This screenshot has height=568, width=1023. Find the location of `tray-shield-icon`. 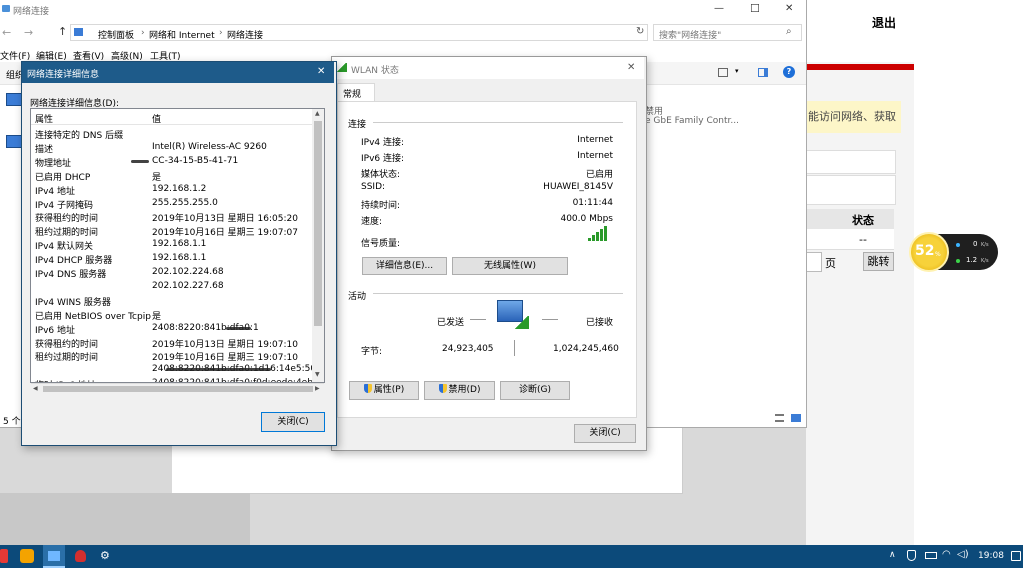

tray-shield-icon is located at coordinates (911, 555).